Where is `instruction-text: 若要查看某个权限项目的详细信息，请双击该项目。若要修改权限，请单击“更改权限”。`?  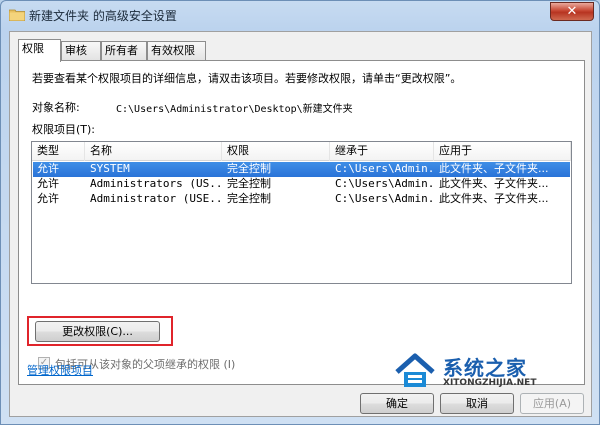 instruction-text: 若要查看某个权限项目的详细信息，请双击该项目。若要修改权限，请单击“更改权限”。 is located at coordinates (247, 78).